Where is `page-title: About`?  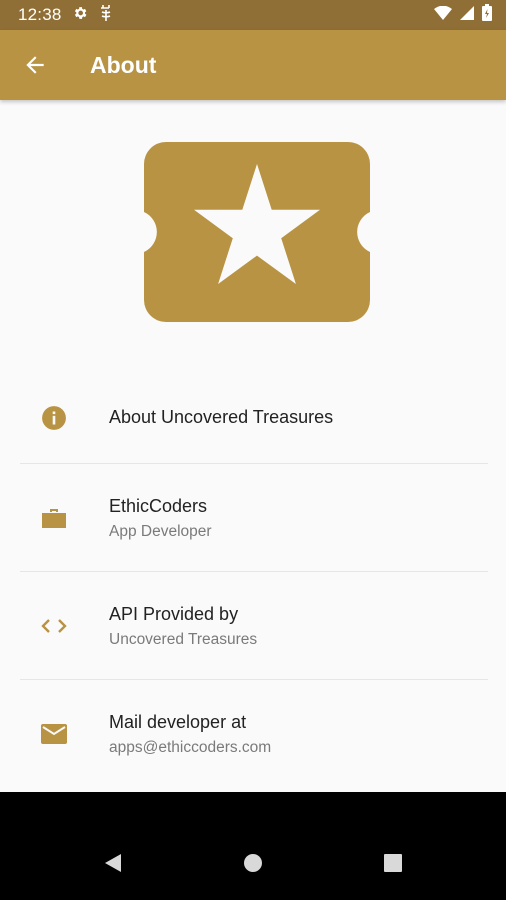
page-title: About is located at coordinates (123, 65).